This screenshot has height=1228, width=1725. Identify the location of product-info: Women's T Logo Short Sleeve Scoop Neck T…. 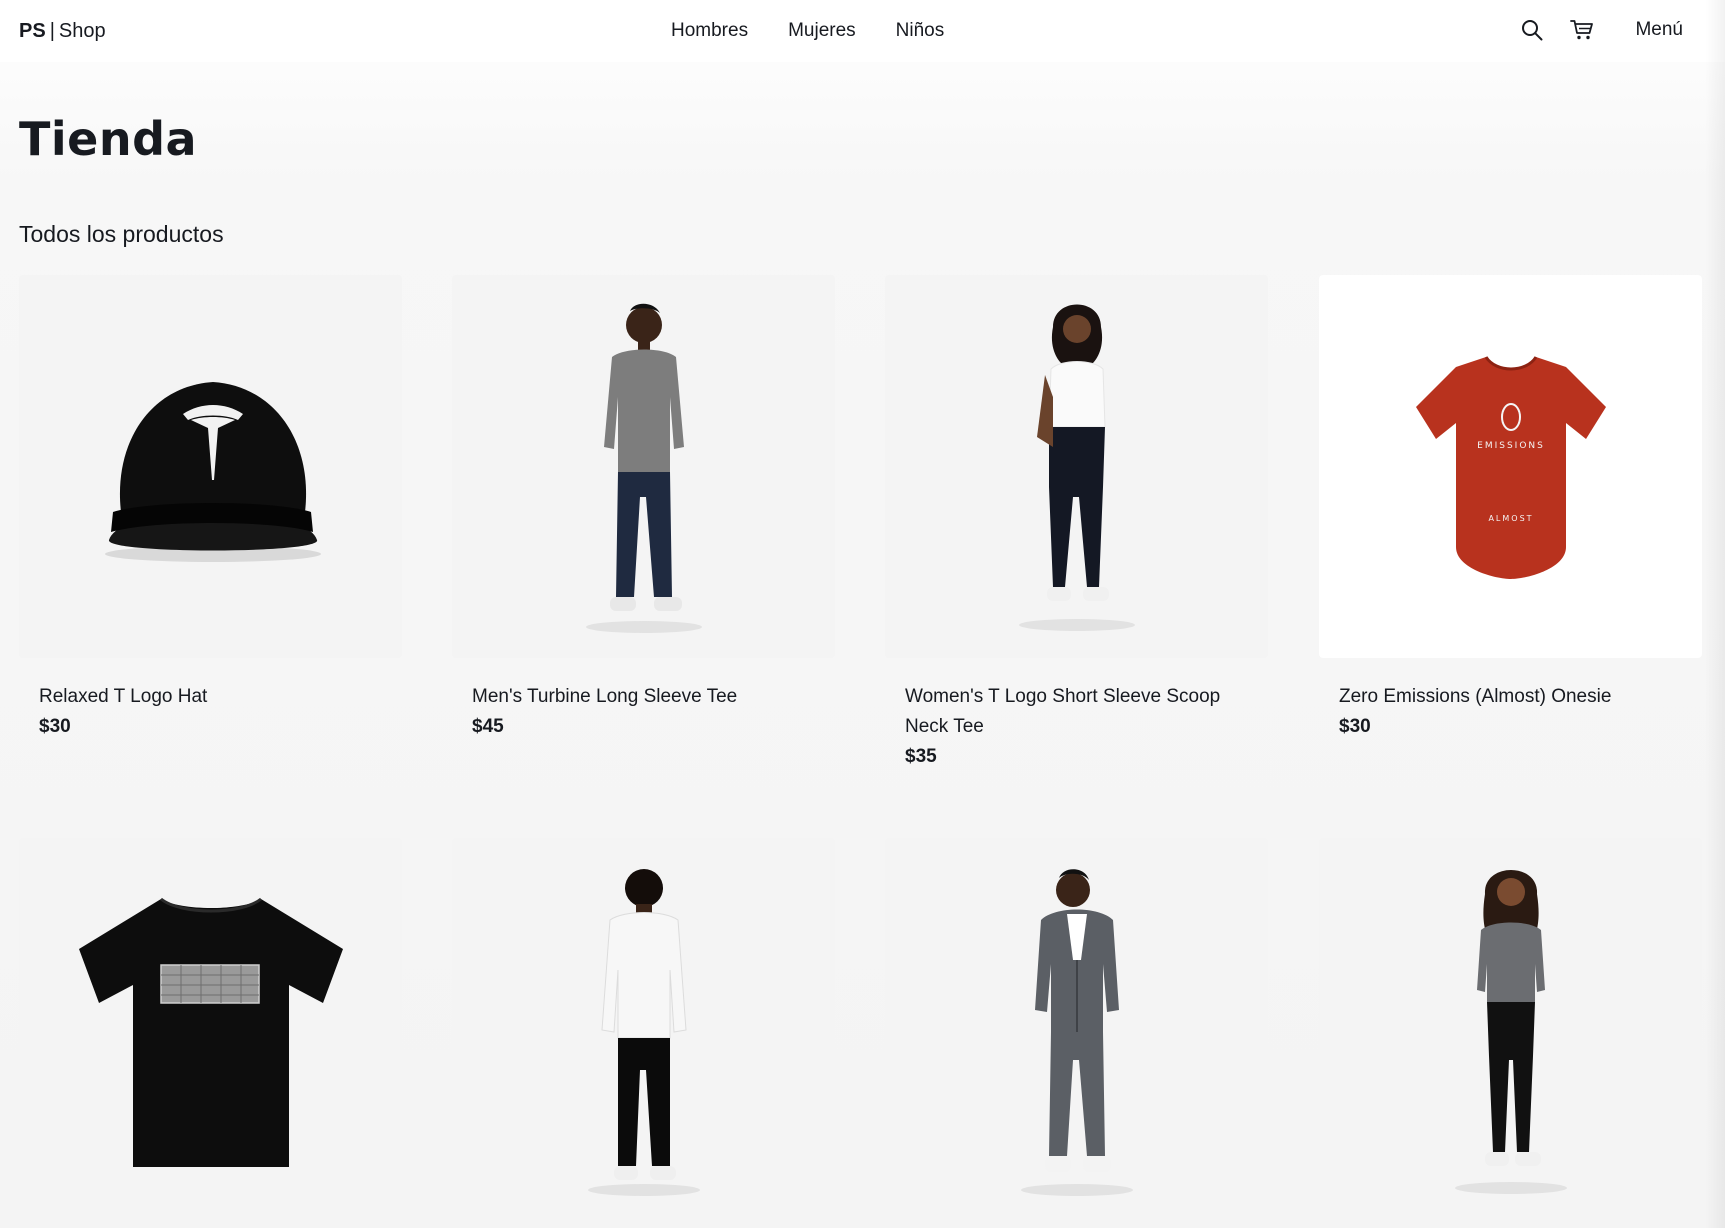
(1076, 715).